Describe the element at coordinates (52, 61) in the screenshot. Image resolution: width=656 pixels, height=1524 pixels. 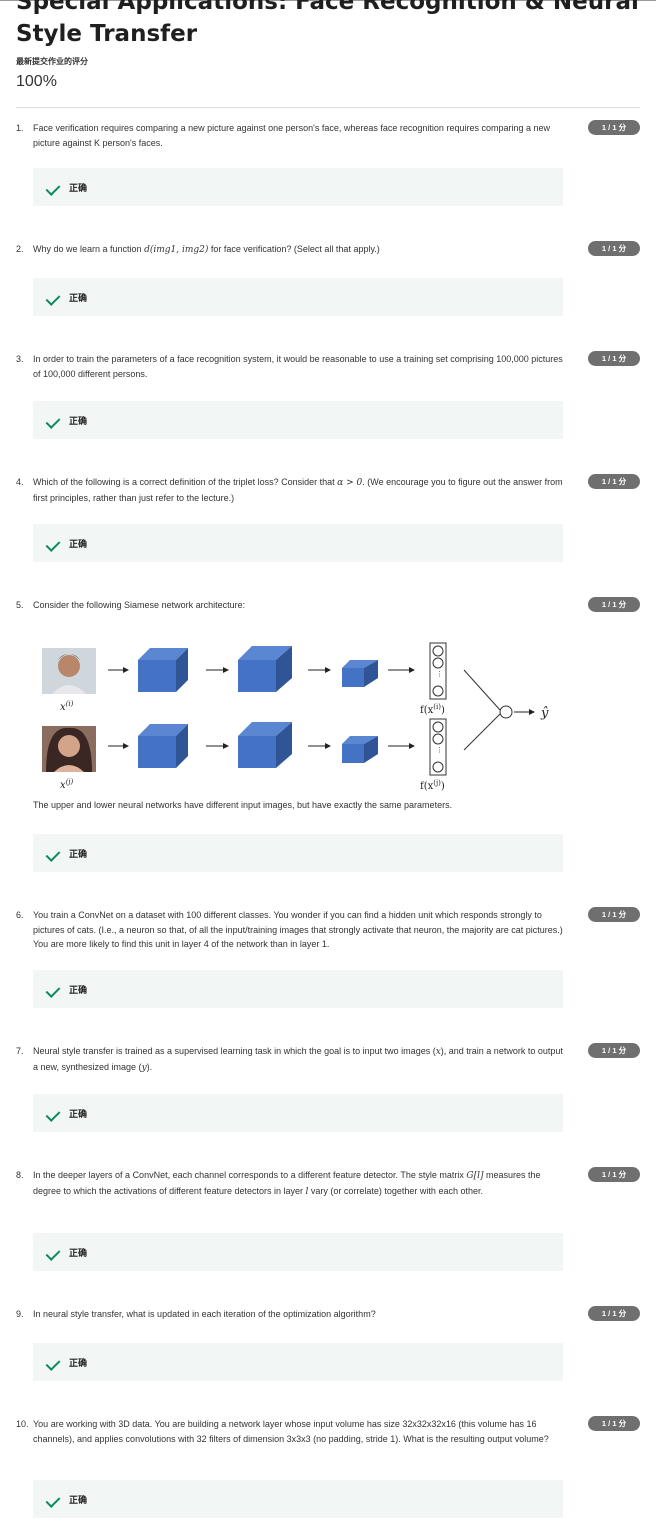
I see `grade-label: 最新提交作业的评分` at that location.